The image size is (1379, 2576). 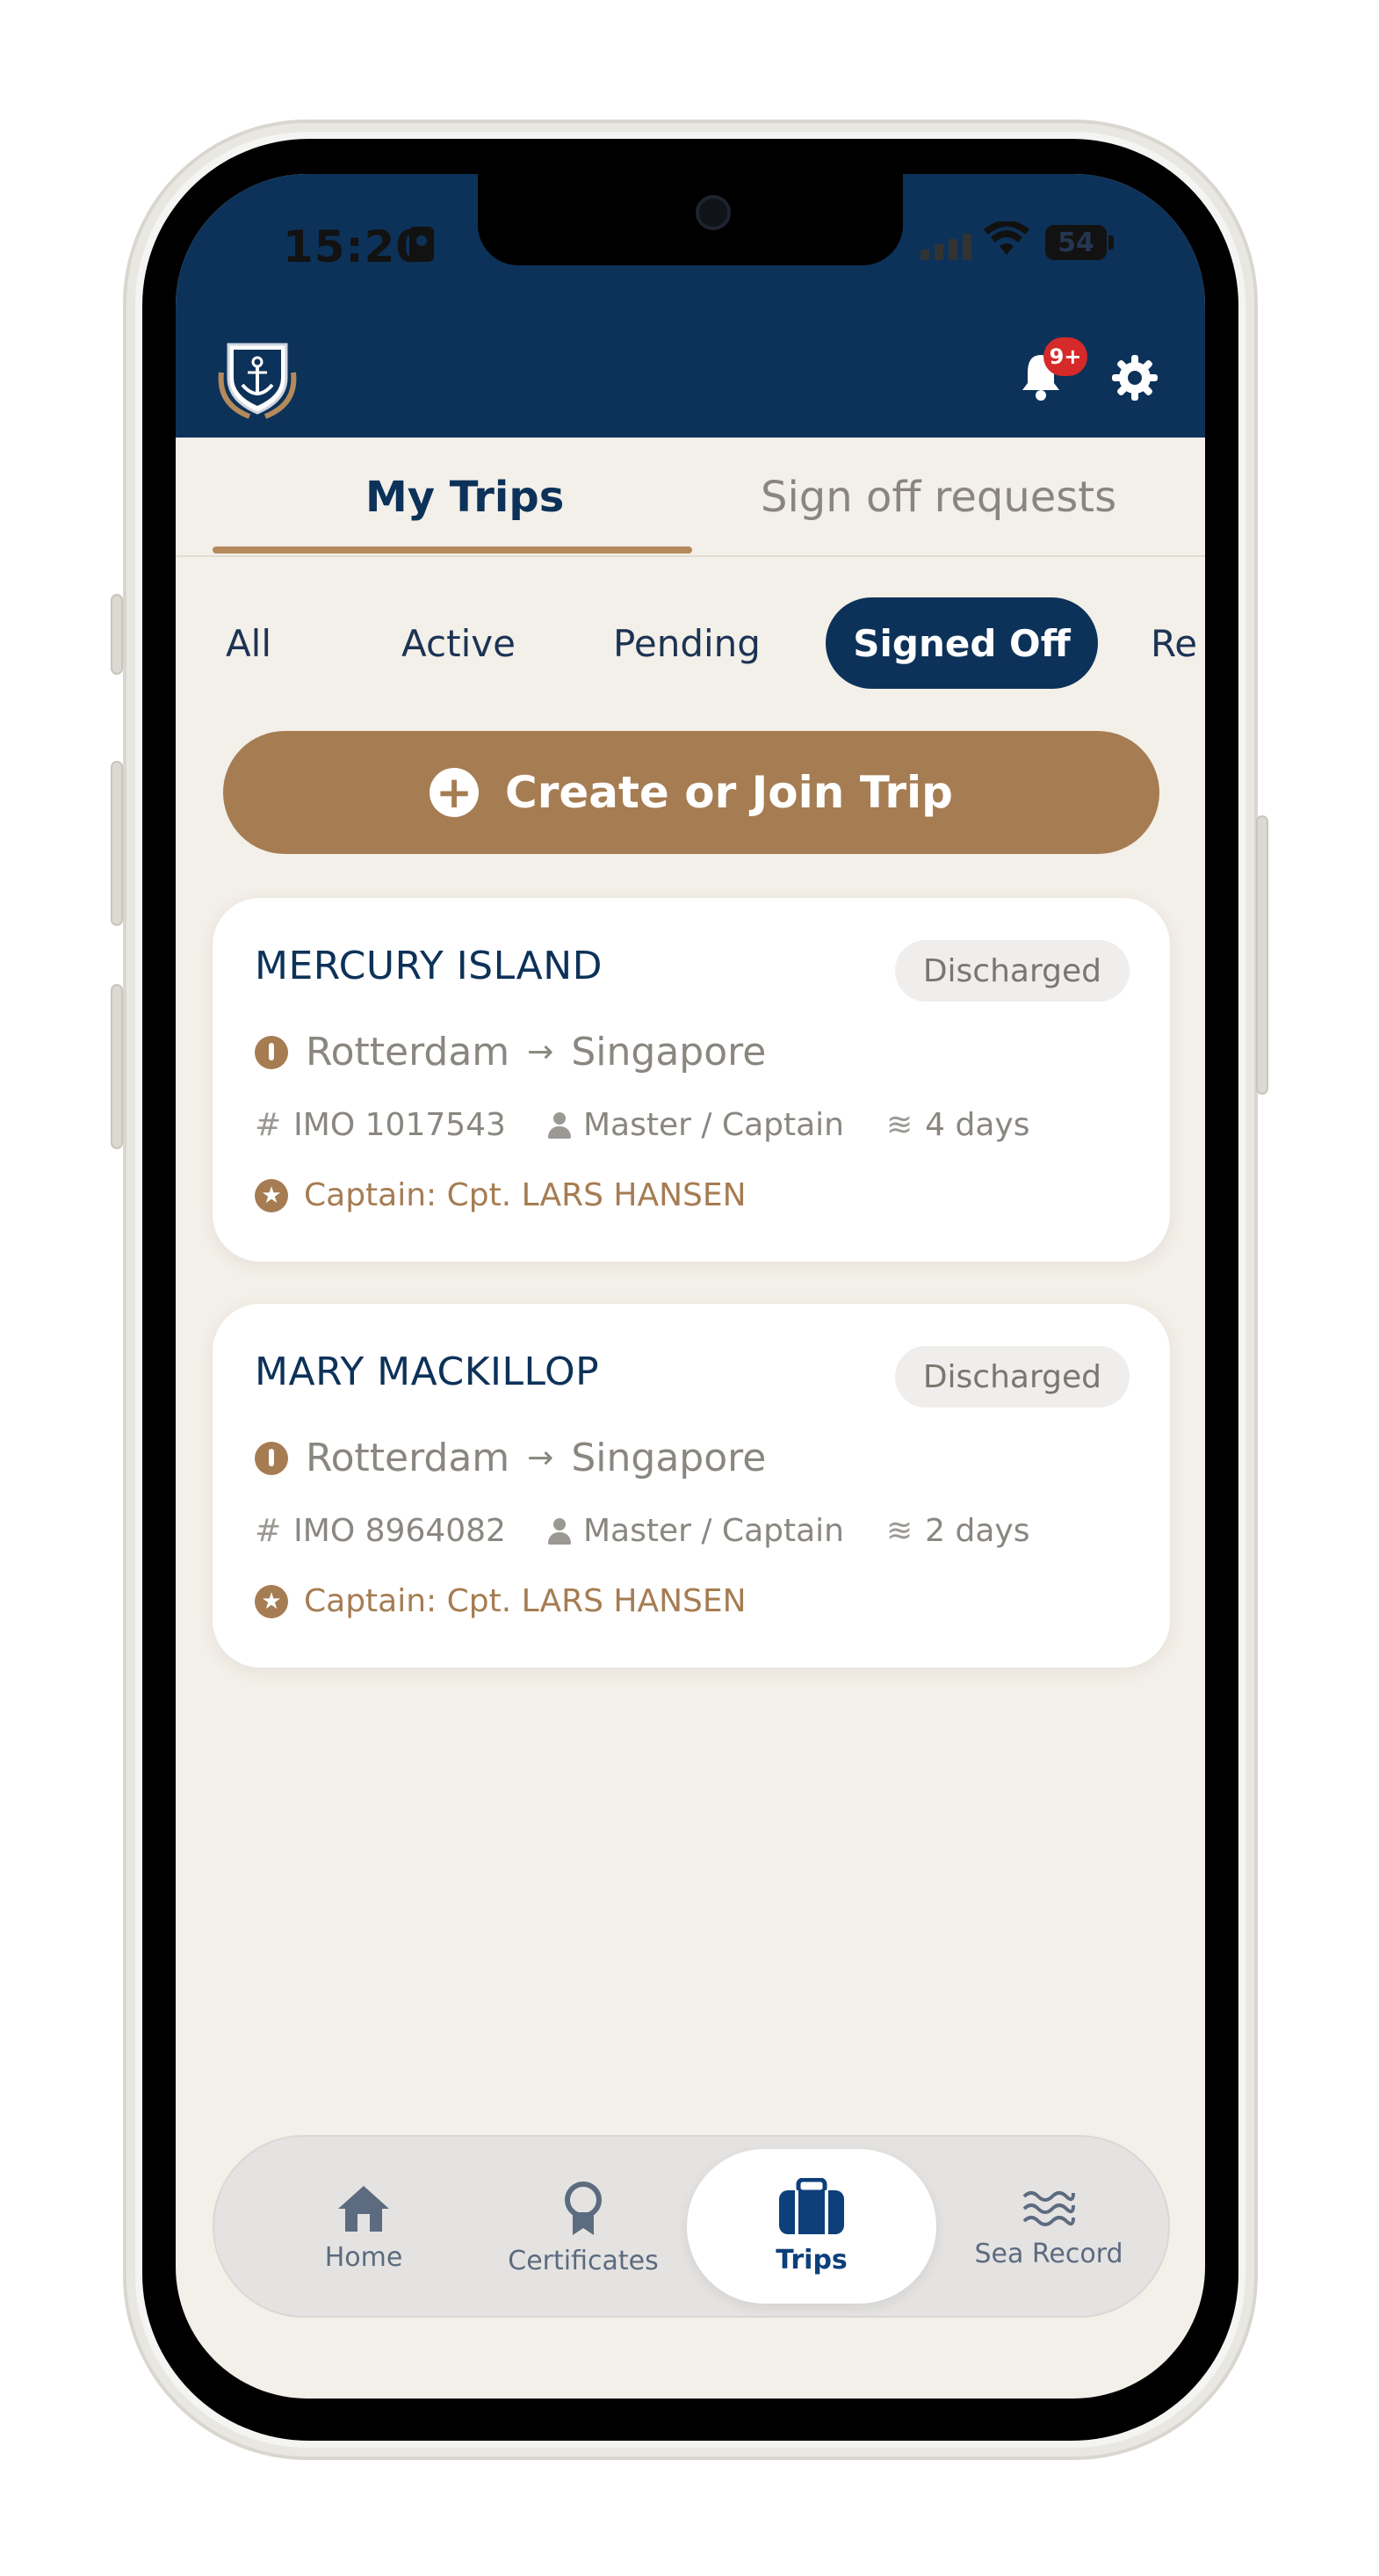 What do you see at coordinates (452, 550) in the screenshot?
I see `active-tab-indicator` at bounding box center [452, 550].